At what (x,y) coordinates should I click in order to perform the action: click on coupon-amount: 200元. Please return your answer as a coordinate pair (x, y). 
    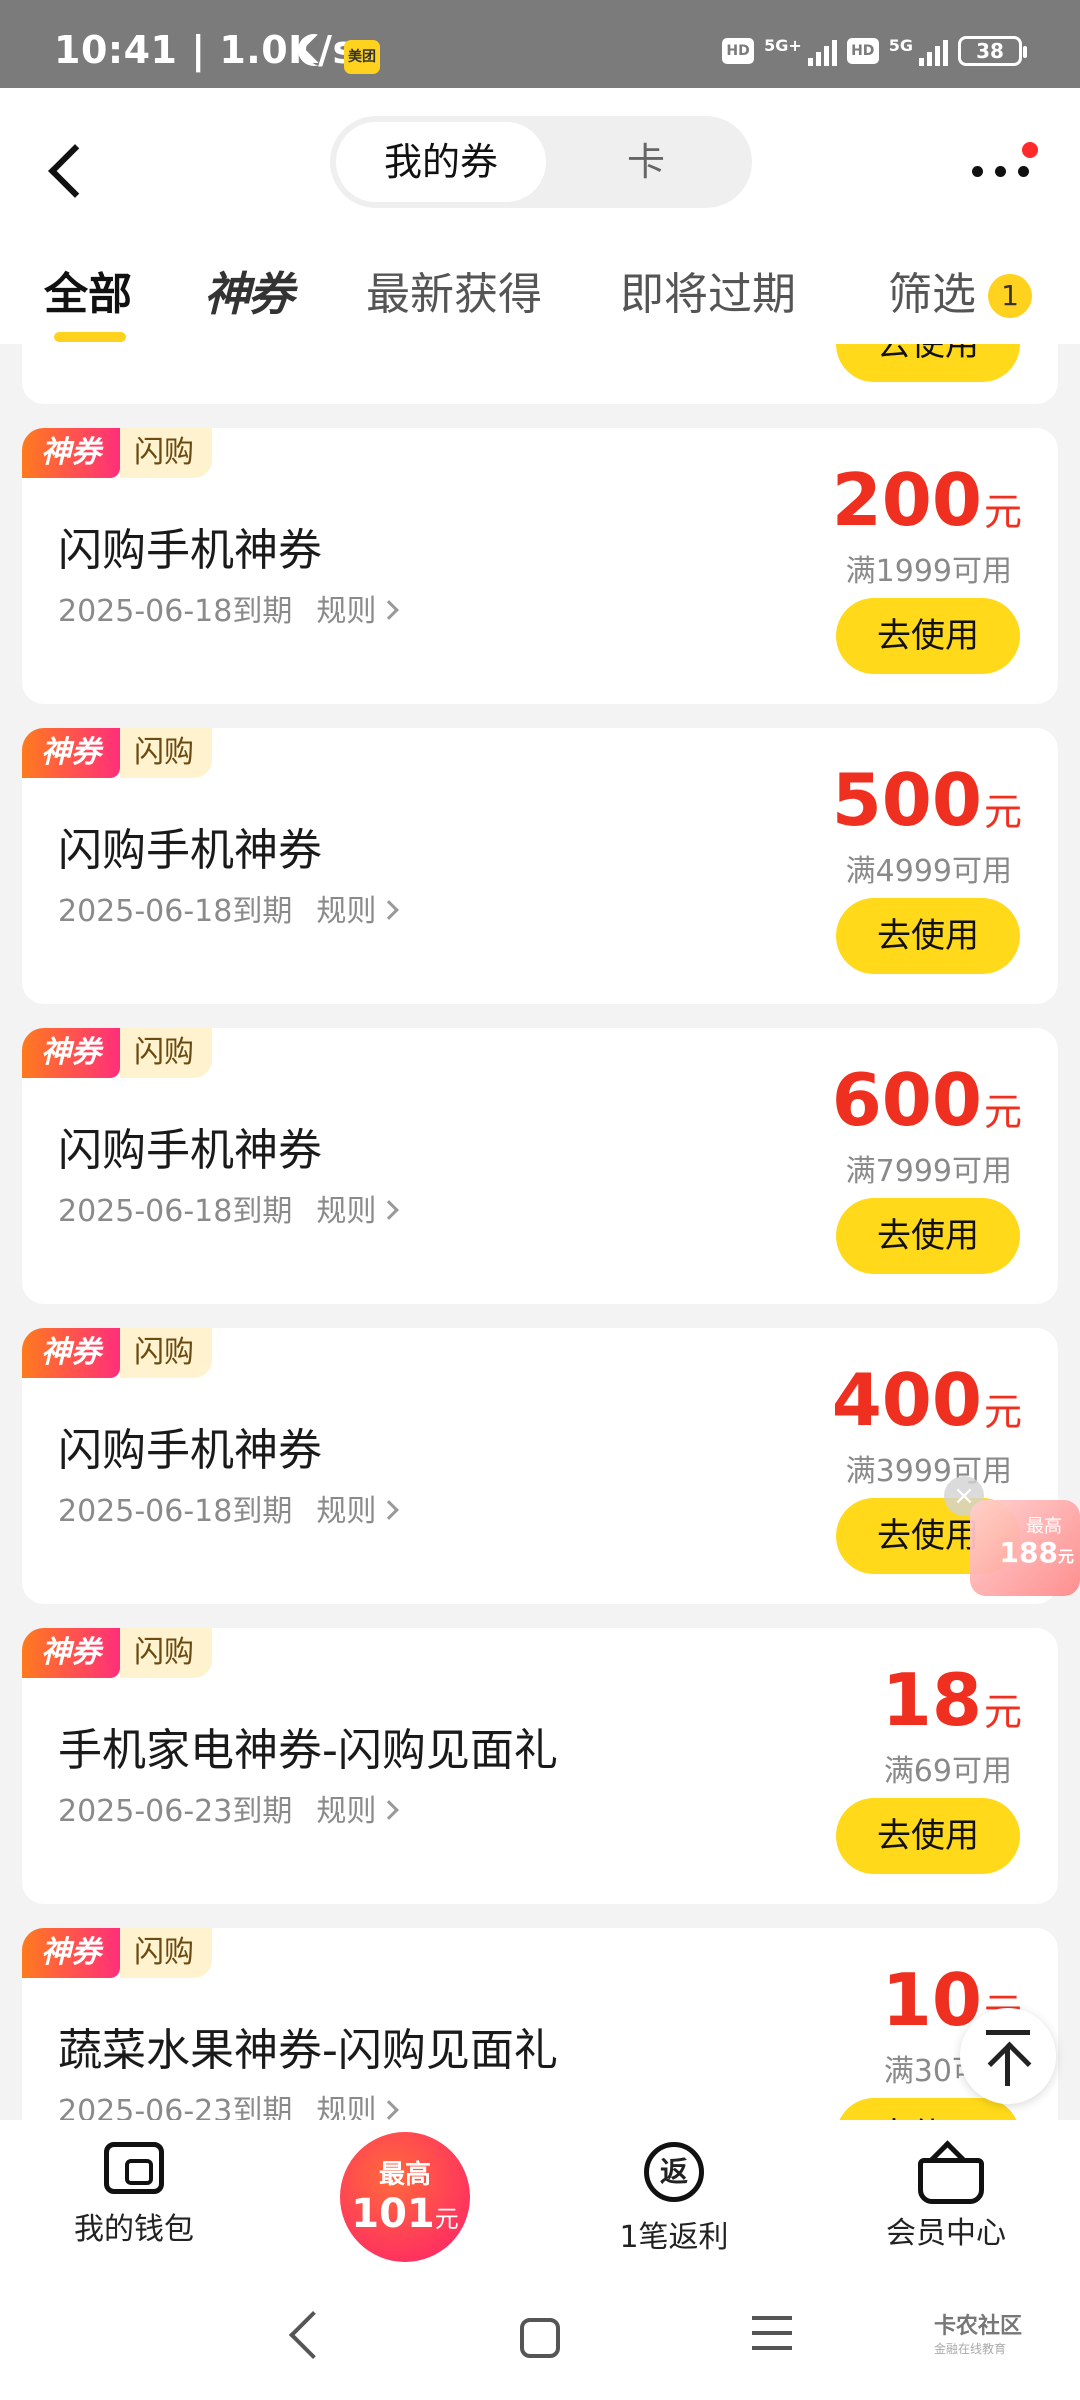
    Looking at the image, I should click on (926, 500).